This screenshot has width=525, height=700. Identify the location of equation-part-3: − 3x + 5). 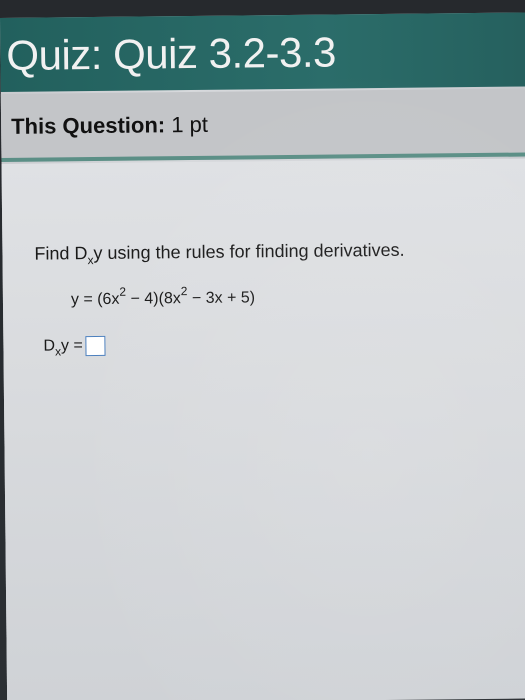
(221, 298).